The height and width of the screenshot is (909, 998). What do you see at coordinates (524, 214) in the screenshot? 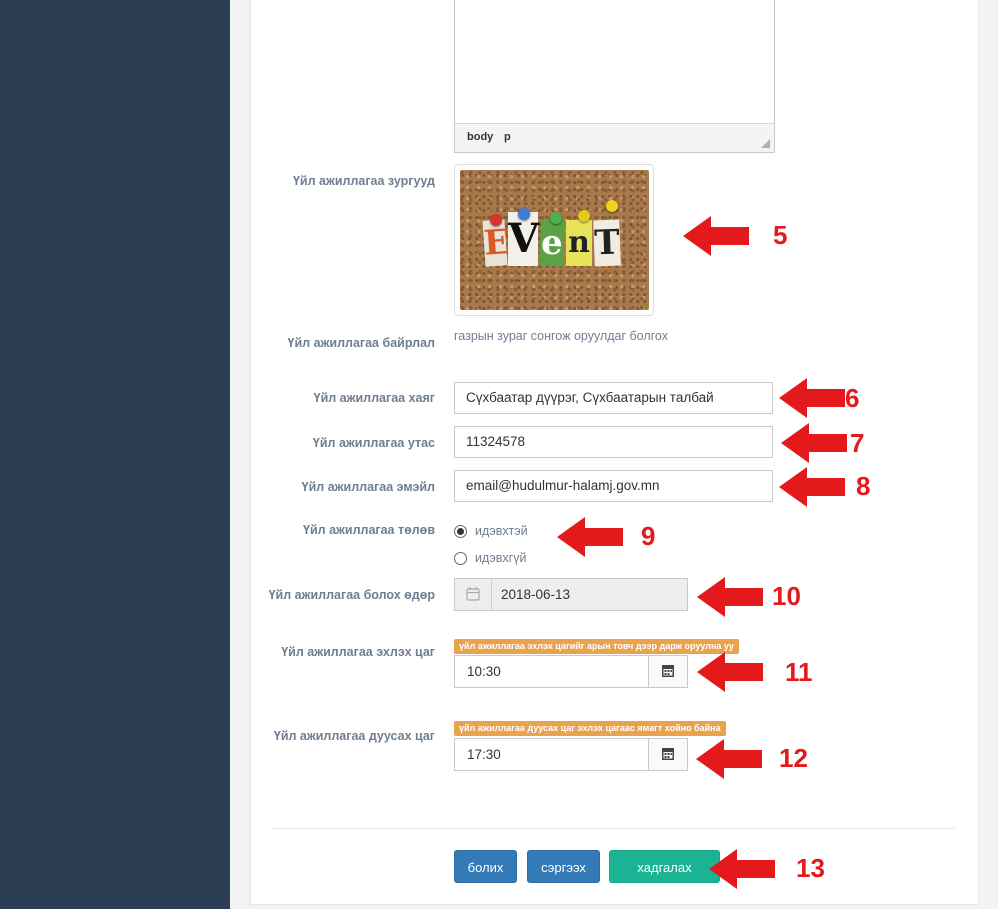
I see `blue-pin-icon` at bounding box center [524, 214].